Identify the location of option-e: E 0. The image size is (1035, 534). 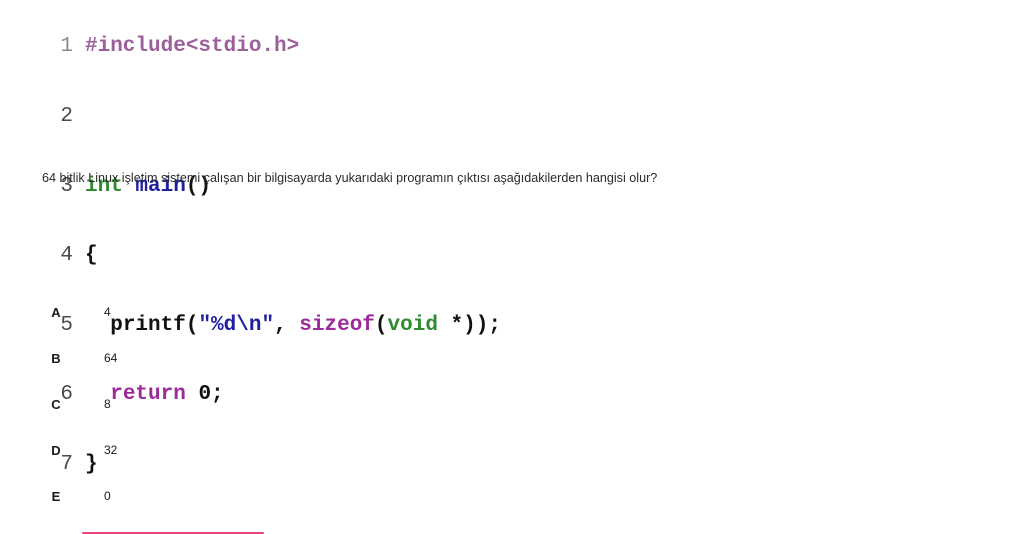
(192, 496).